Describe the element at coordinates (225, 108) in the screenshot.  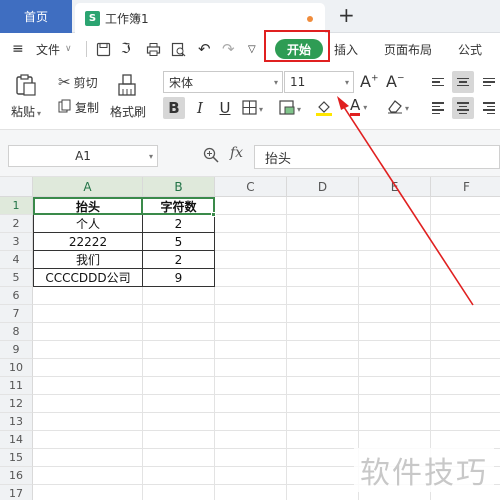
I see `underline-button: U` at that location.